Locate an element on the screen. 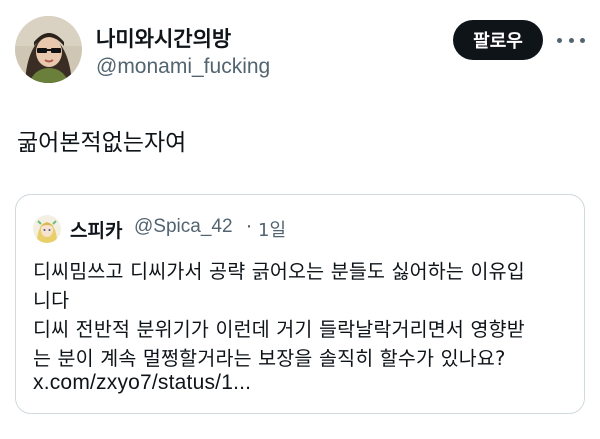 This screenshot has width=600, height=439. quoted-author-avatar is located at coordinates (47, 229).